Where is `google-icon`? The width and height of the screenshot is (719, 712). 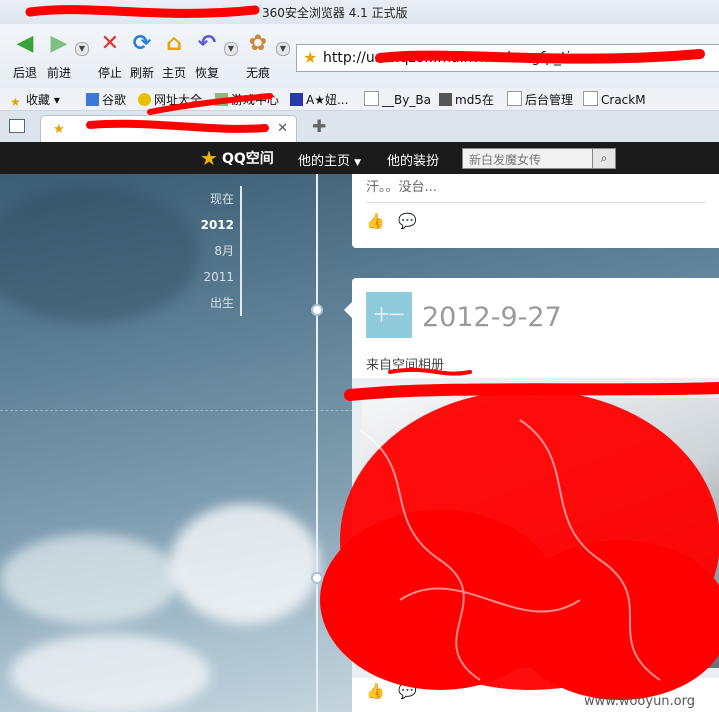 google-icon is located at coordinates (92, 99).